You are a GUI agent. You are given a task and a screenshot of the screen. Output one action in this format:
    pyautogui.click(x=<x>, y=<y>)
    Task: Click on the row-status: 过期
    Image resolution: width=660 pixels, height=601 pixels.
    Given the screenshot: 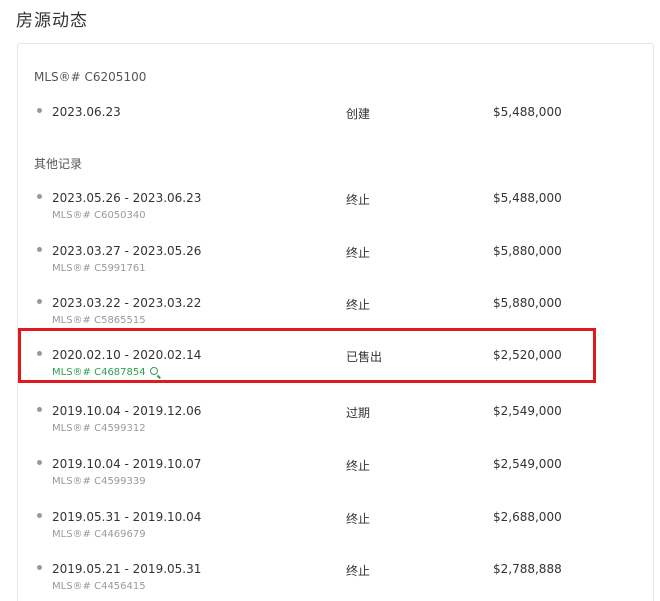 What is the action you would take?
    pyautogui.click(x=358, y=413)
    